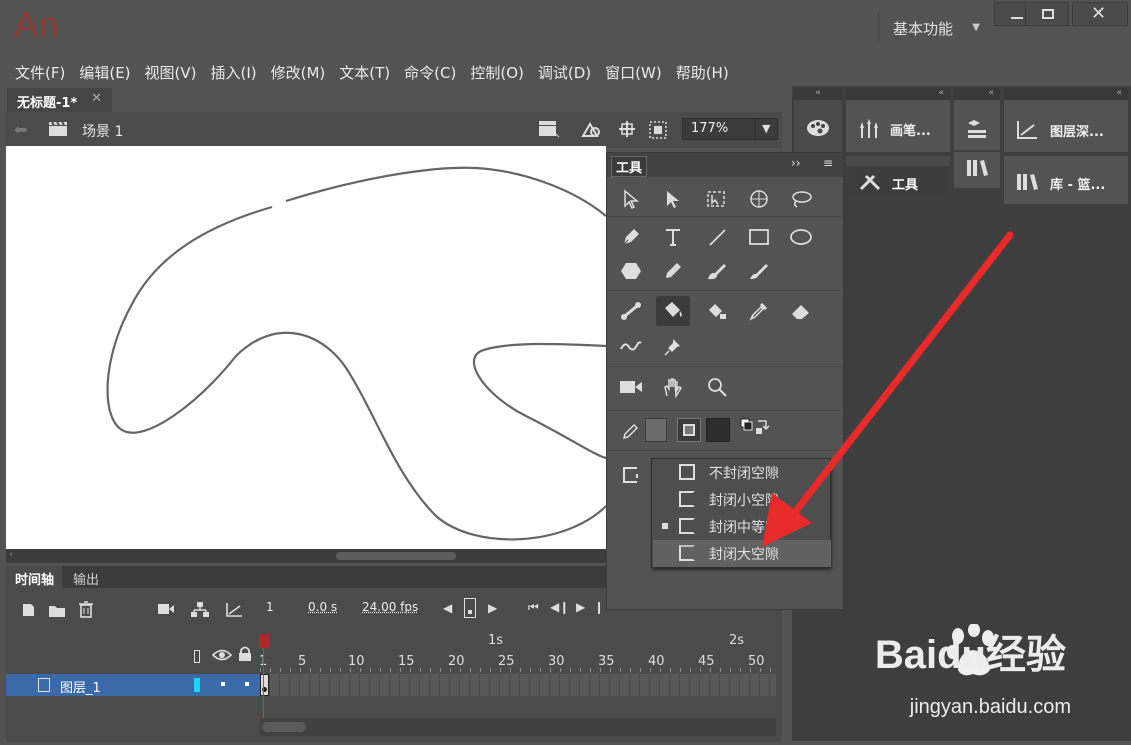 The width and height of the screenshot is (1131, 745). I want to click on subselection-tool, so click(673, 199).